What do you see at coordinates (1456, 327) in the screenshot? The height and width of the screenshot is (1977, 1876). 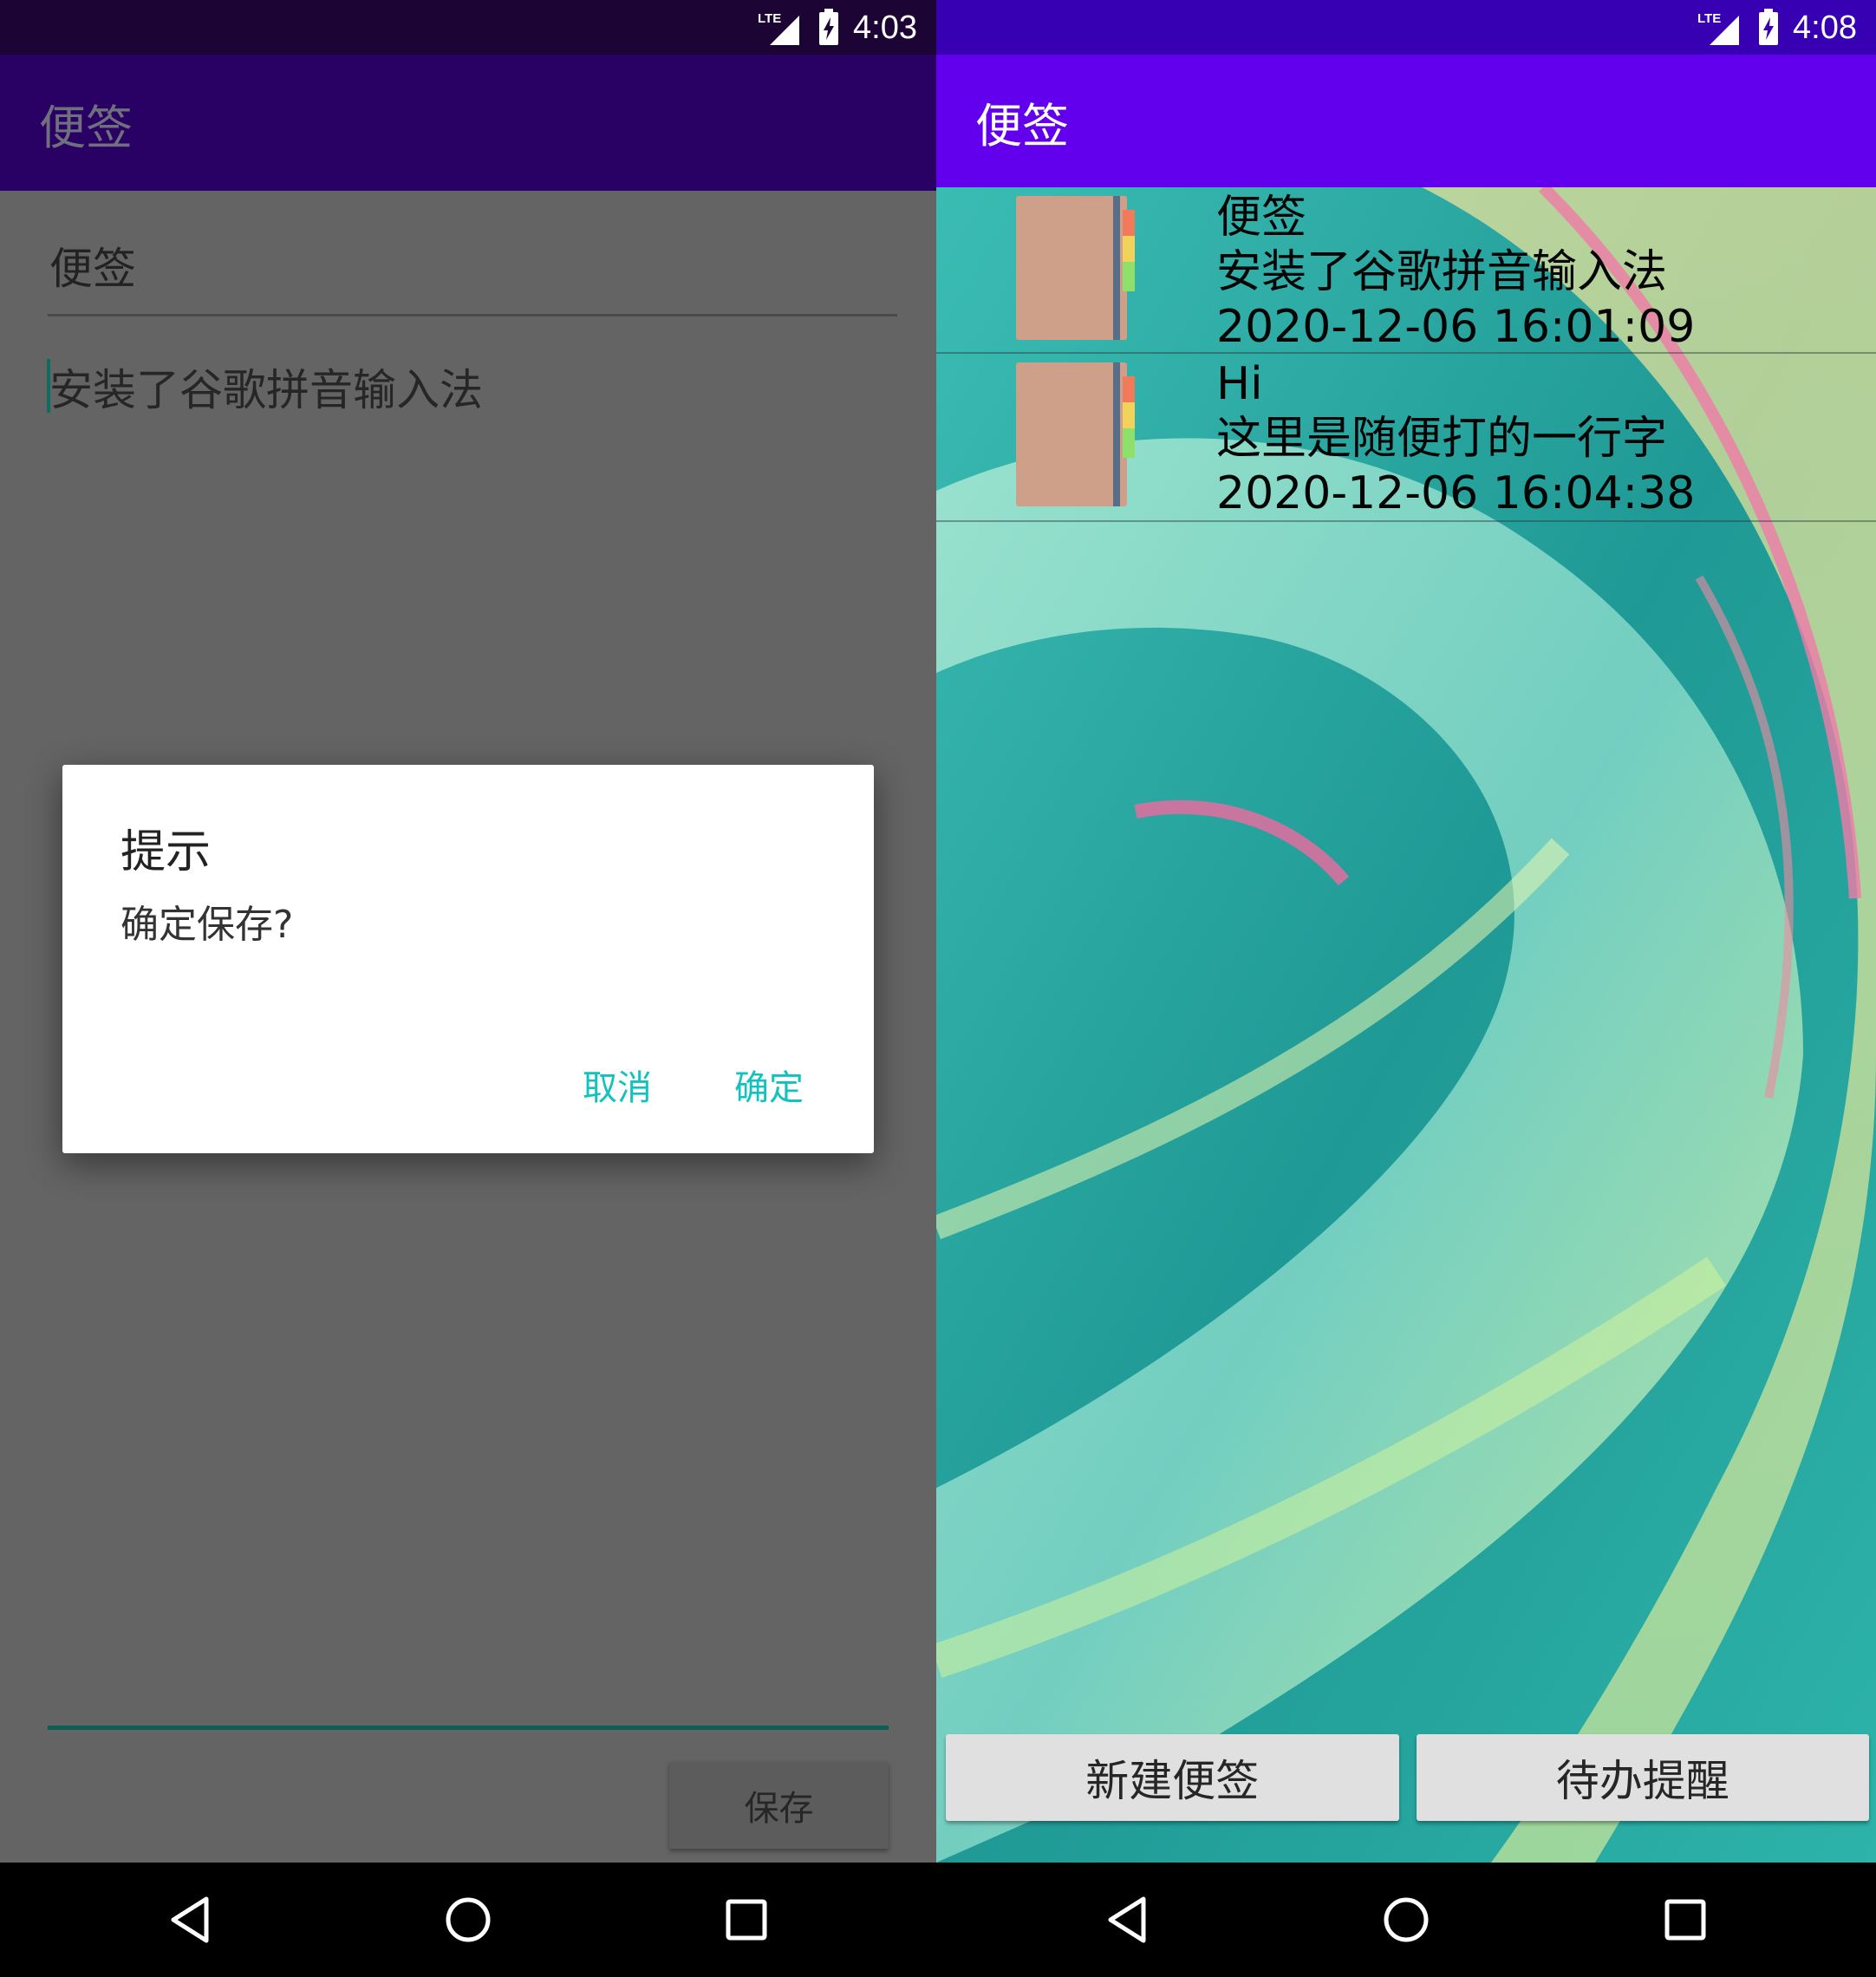 I see `note-time: 2020-12-06 16:01:09` at bounding box center [1456, 327].